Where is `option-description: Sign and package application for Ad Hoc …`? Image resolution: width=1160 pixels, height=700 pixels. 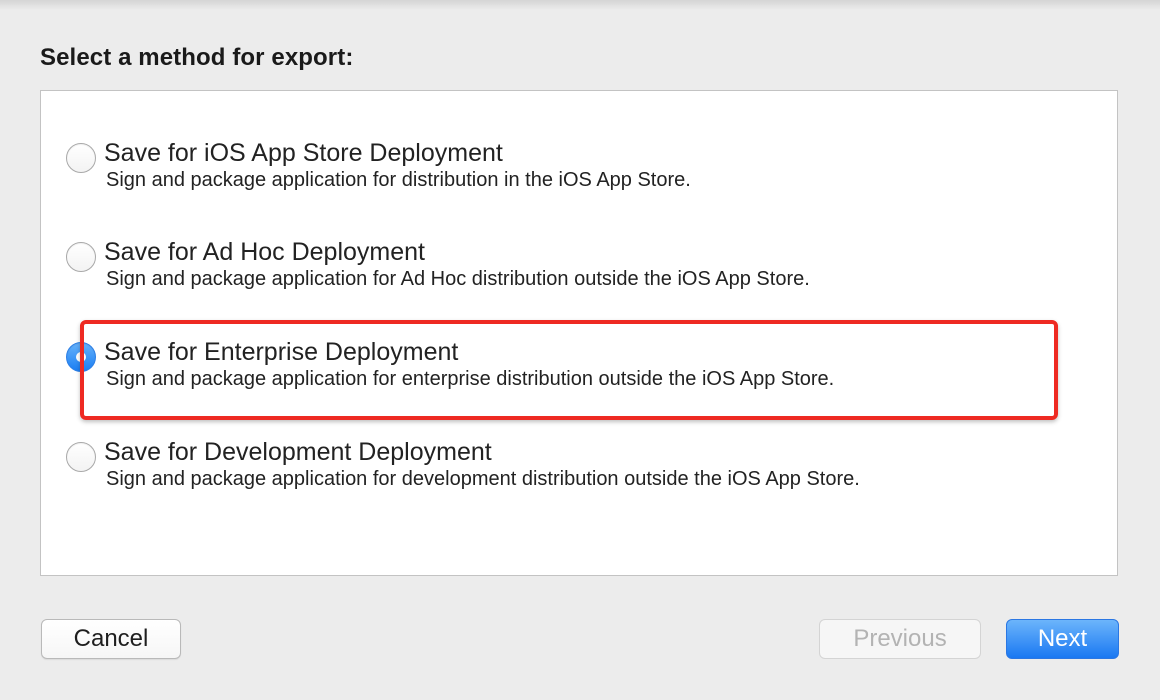 option-description: Sign and package application for Ad Hoc … is located at coordinates (458, 279).